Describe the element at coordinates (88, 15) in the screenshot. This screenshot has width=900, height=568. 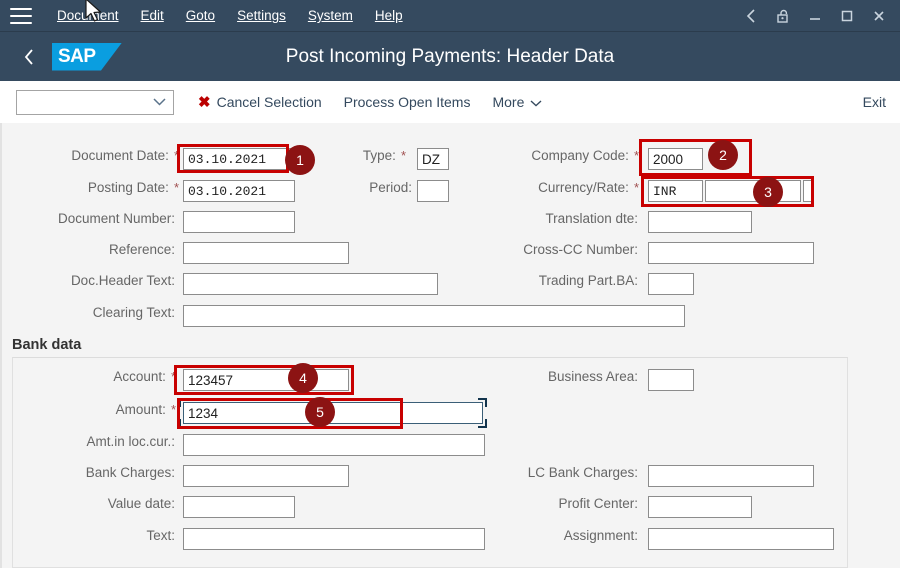
I see `menu-item-document: Document` at that location.